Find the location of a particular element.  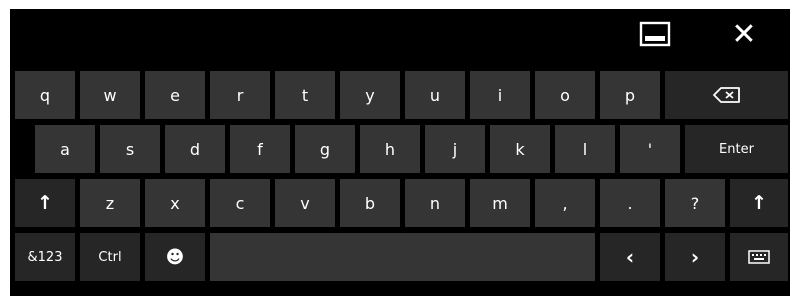

backspace-icon is located at coordinates (726, 95).